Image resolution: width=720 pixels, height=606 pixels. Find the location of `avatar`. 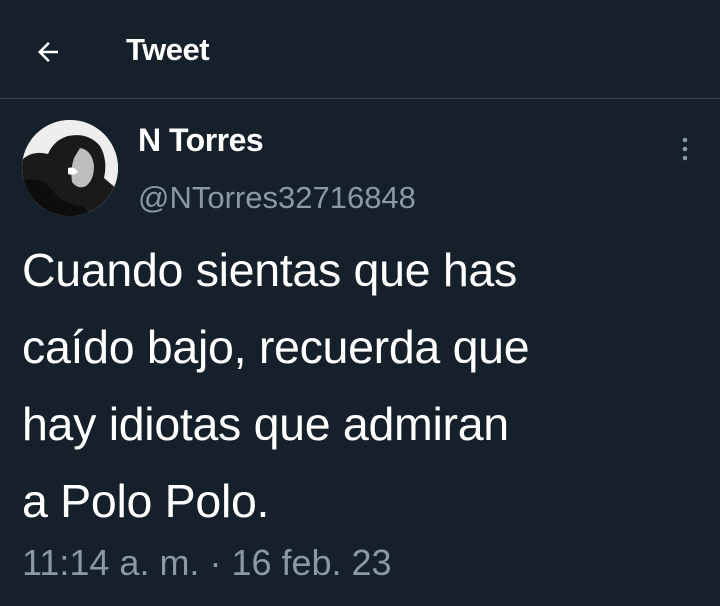

avatar is located at coordinates (70, 168).